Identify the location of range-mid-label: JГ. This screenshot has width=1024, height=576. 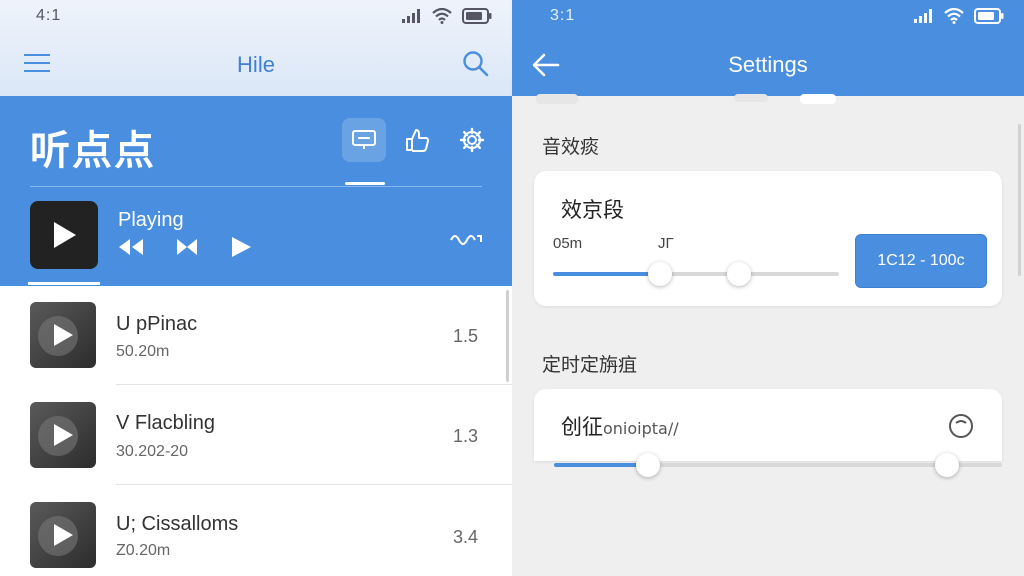
(666, 243).